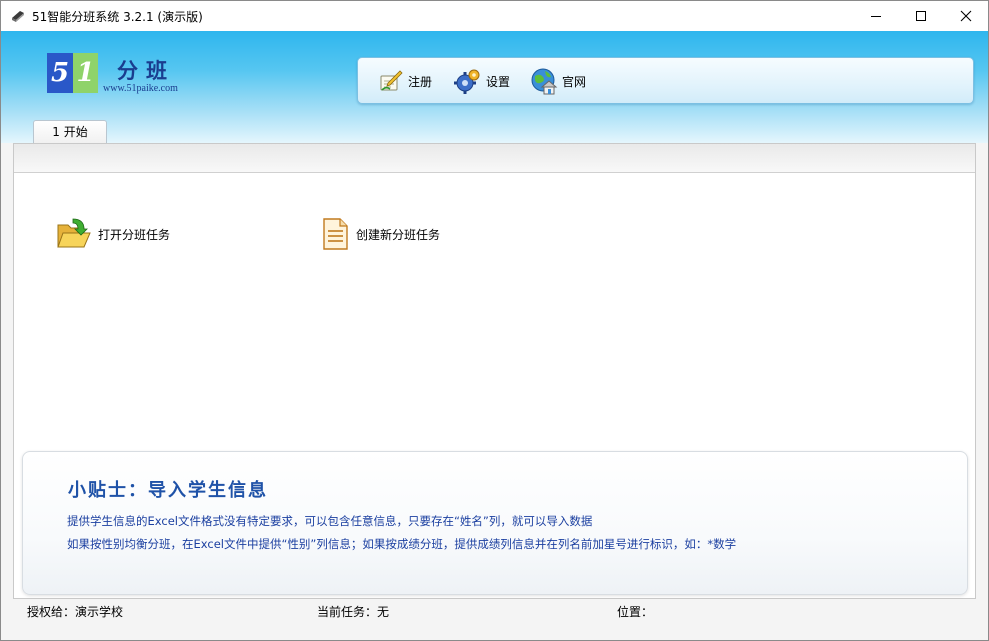 The height and width of the screenshot is (641, 989). I want to click on open-task-label: 打开分班任务, so click(134, 234).